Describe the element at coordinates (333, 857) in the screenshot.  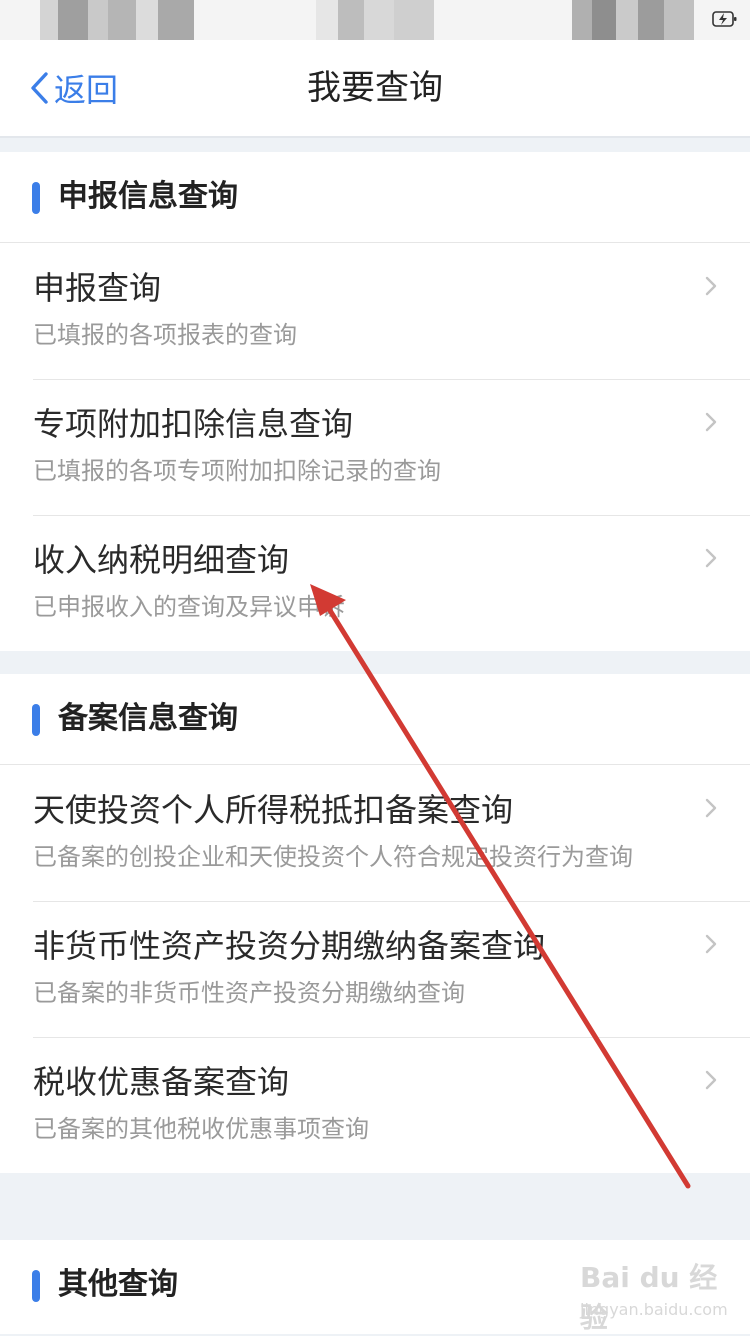
I see `item-description: 已备案的创投企业和天使投资个人符合规定投资行为查询` at that location.